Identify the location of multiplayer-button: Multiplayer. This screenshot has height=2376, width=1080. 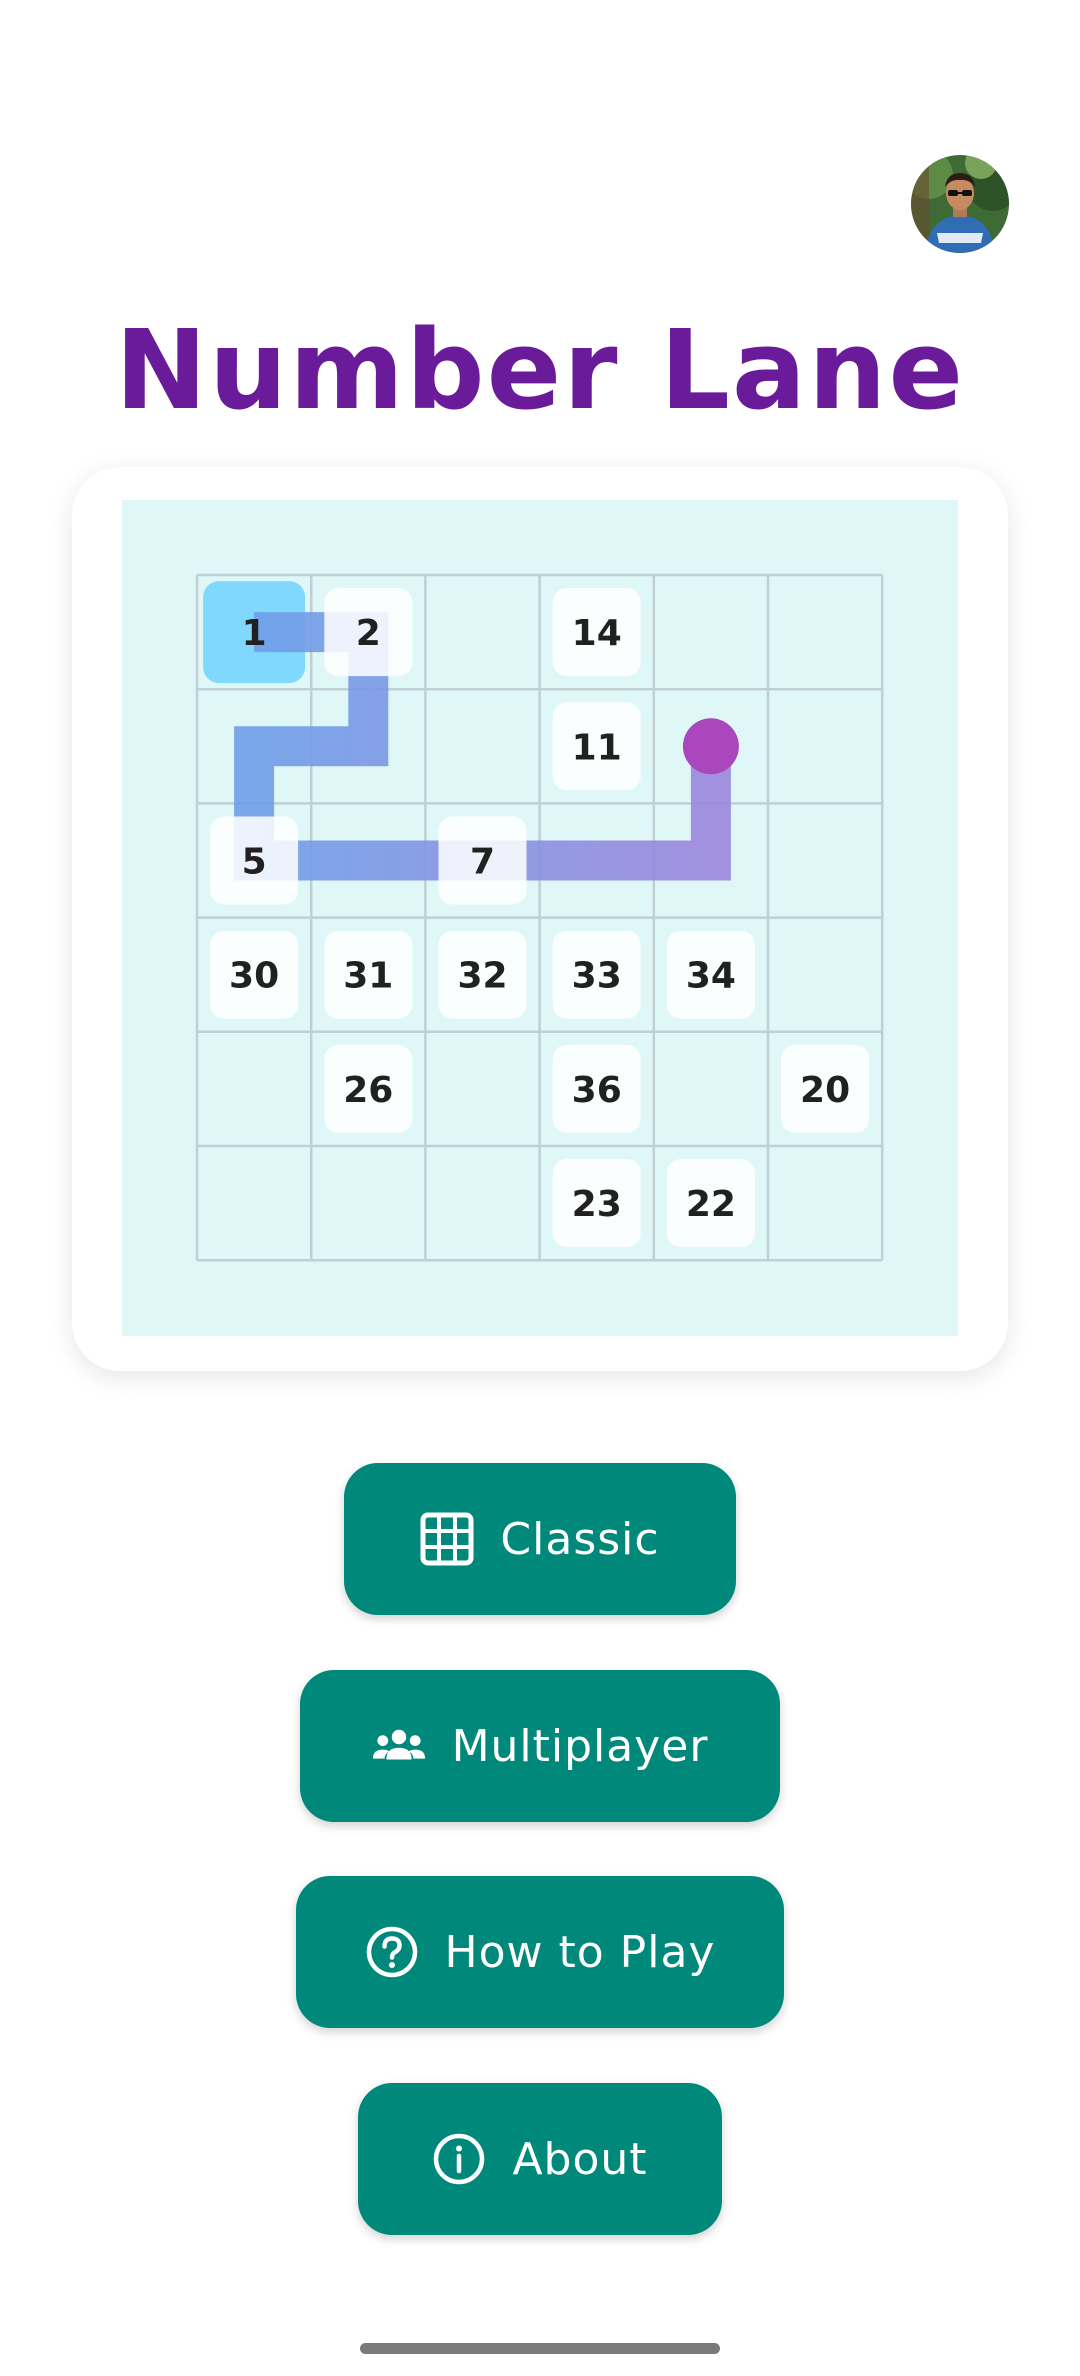
(540, 1746).